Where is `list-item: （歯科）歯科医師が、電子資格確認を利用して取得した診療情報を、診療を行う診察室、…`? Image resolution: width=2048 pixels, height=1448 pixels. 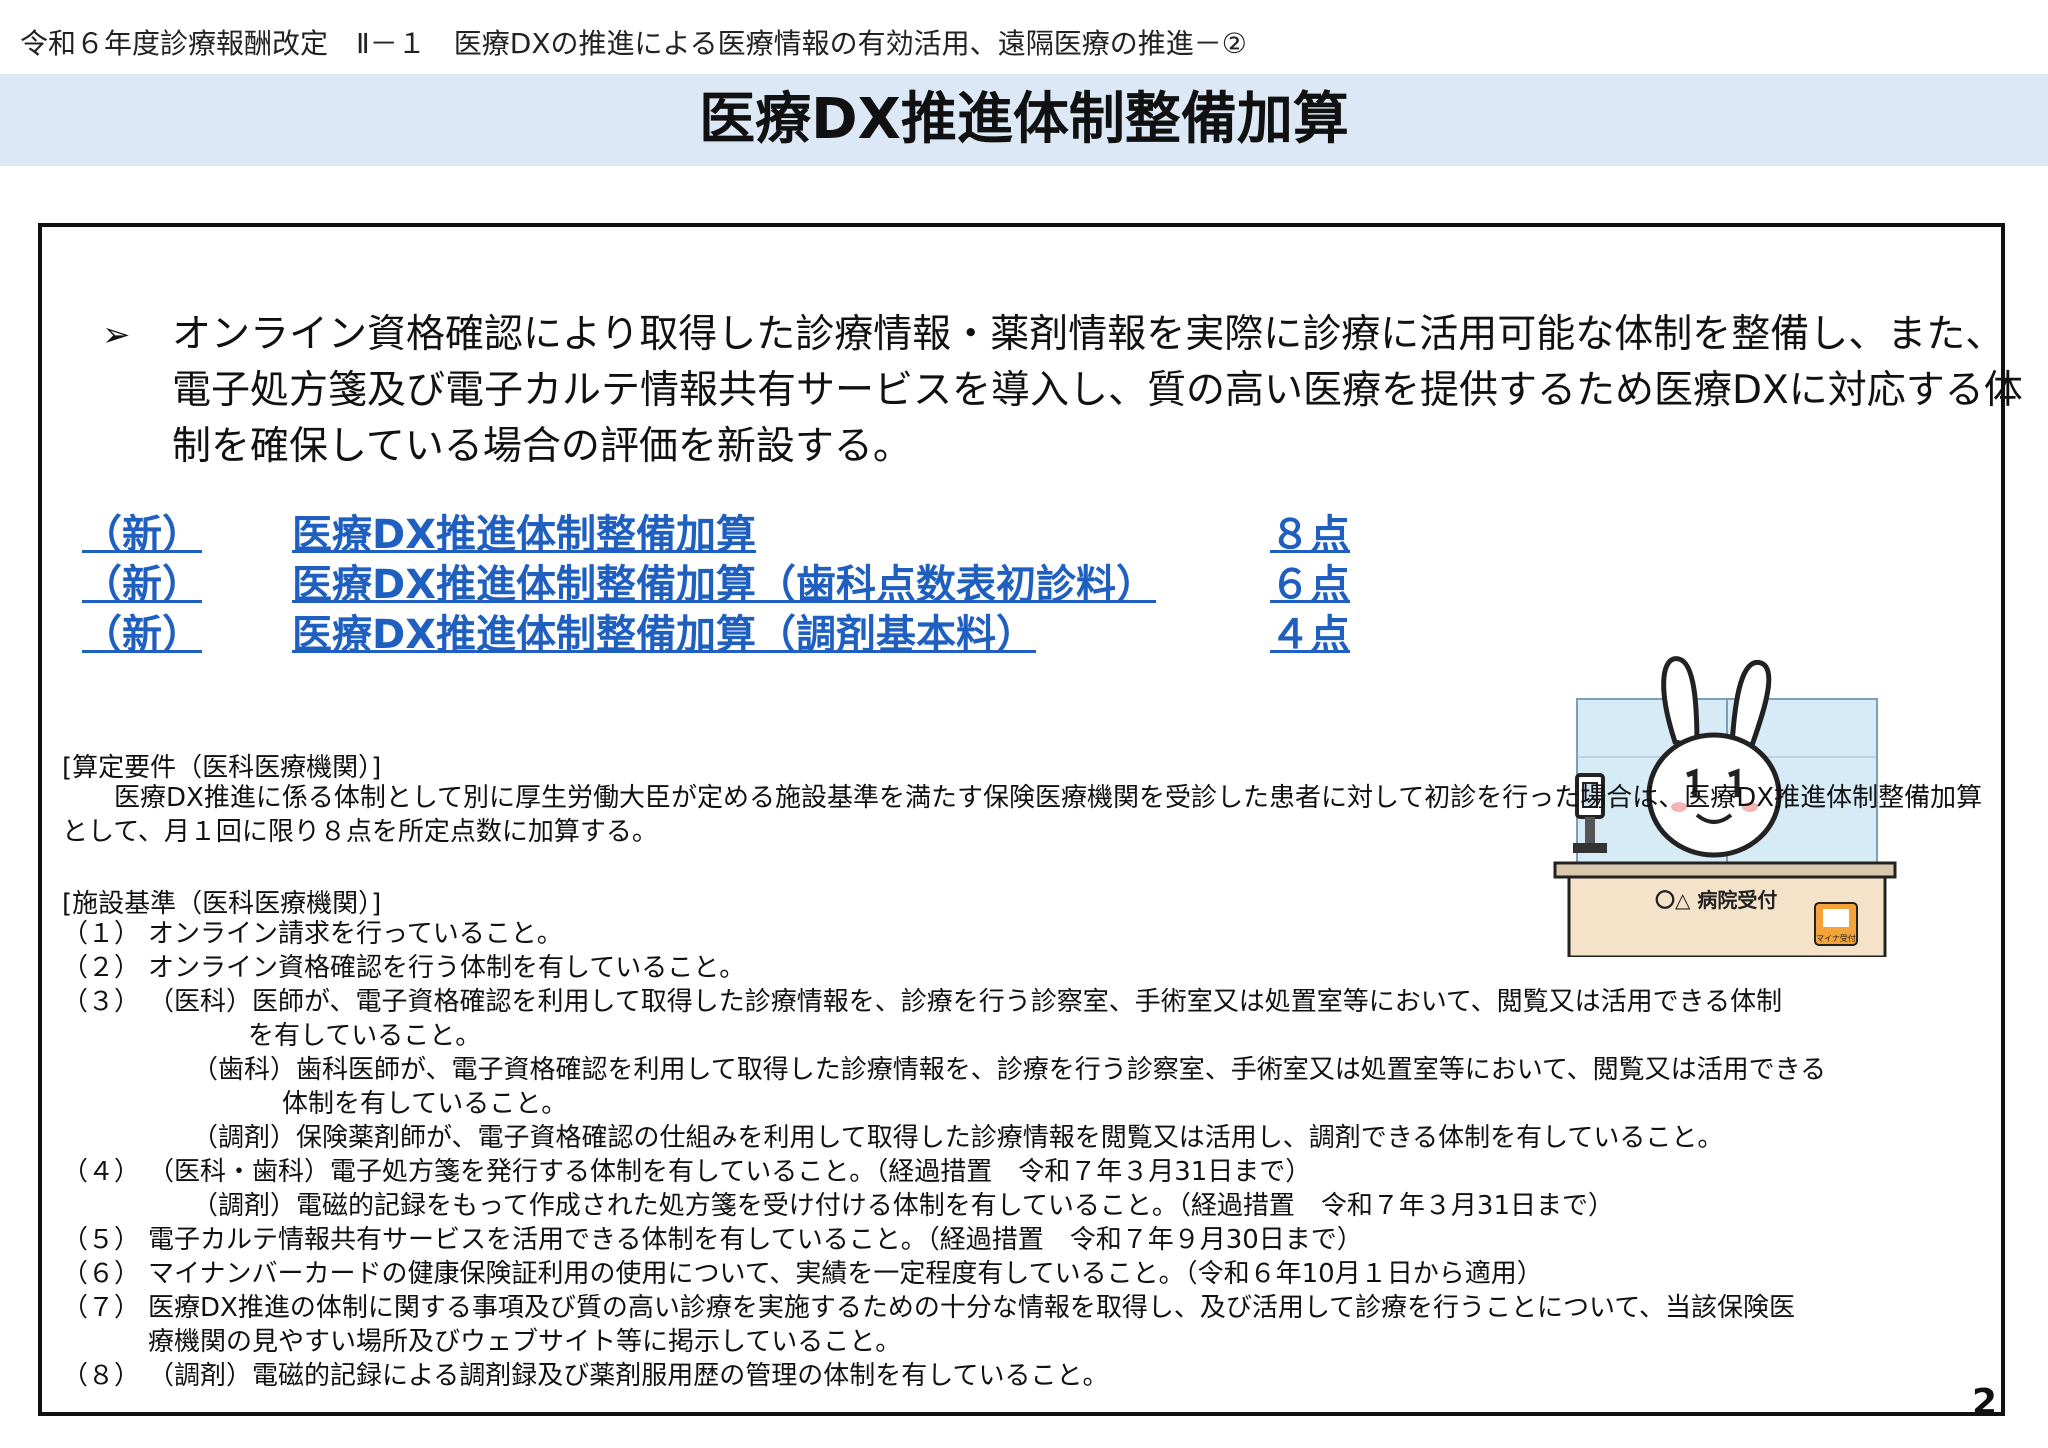 list-item: （歯科）歯科医師が、電子資格確認を利用して取得した診療情報を、診療を行う診察室、… is located at coordinates (1022, 1087).